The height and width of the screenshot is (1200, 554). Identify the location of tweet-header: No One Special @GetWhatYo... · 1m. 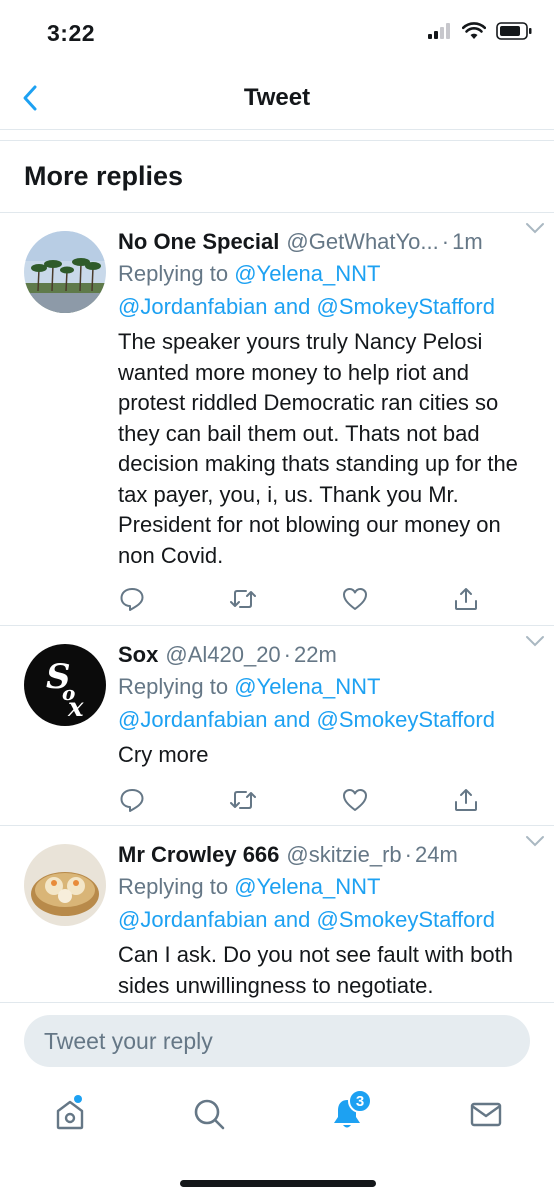
(328, 242).